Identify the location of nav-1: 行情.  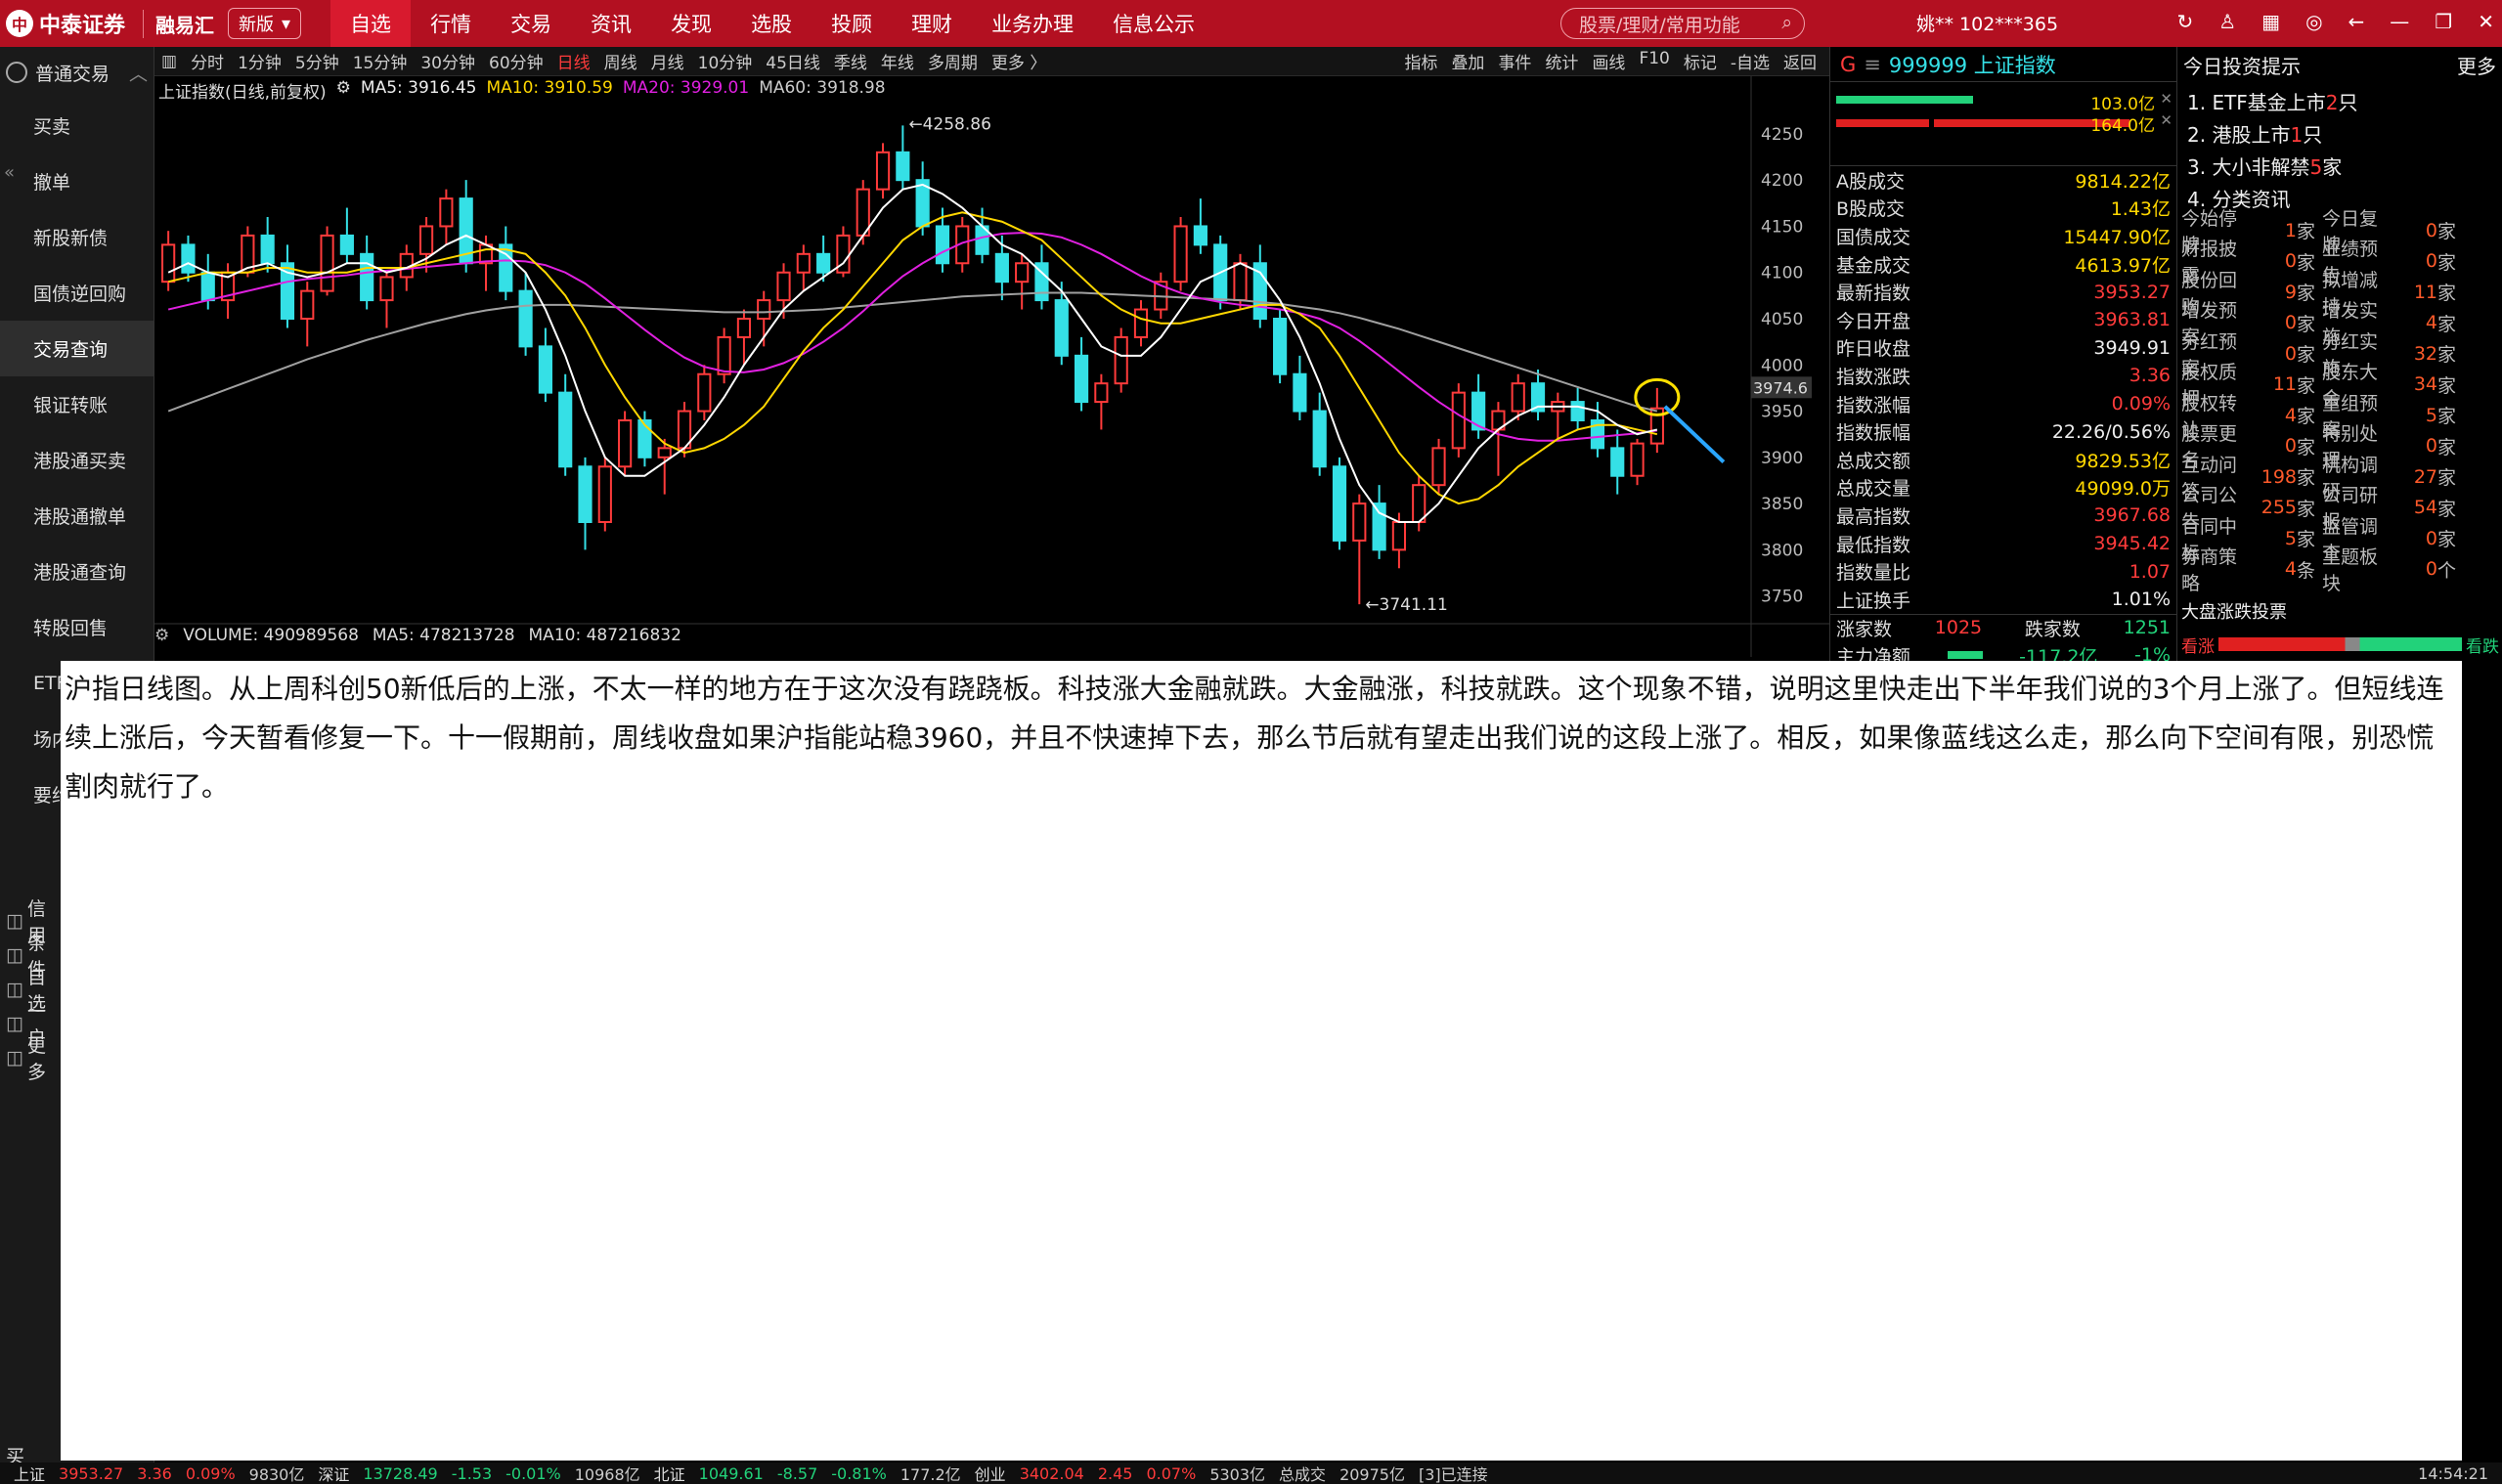
(451, 23).